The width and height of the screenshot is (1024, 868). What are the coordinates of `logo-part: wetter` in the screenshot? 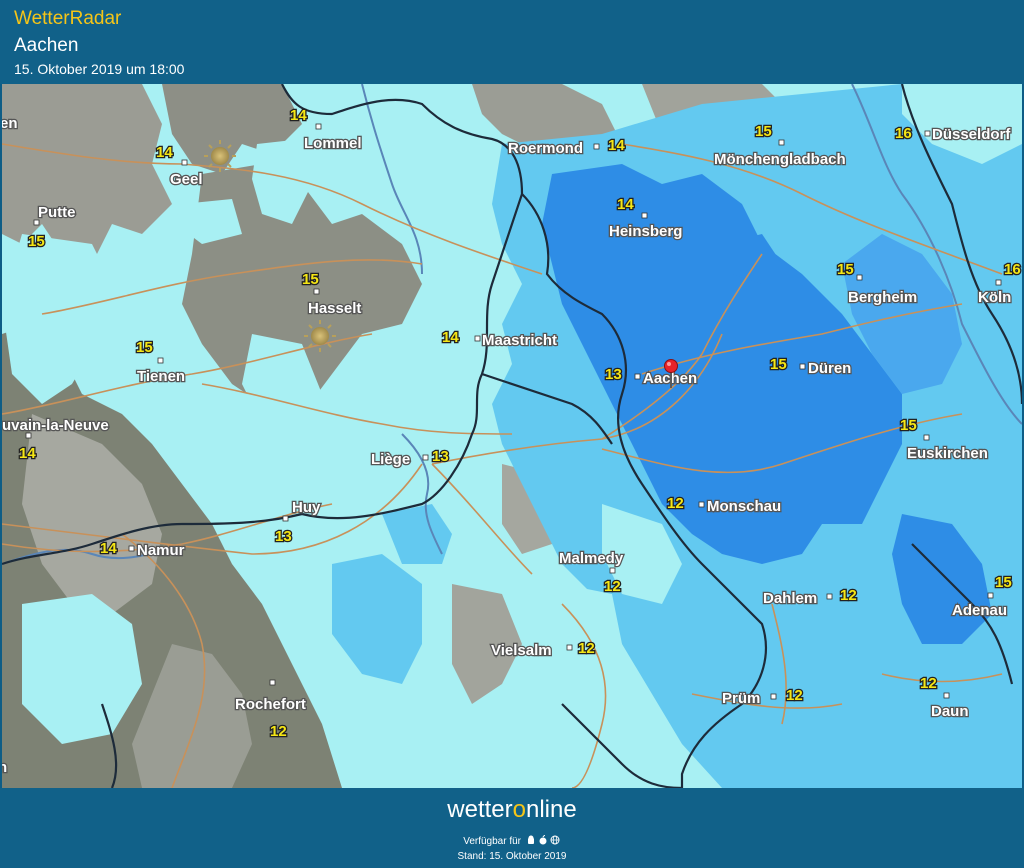 It's located at (480, 809).